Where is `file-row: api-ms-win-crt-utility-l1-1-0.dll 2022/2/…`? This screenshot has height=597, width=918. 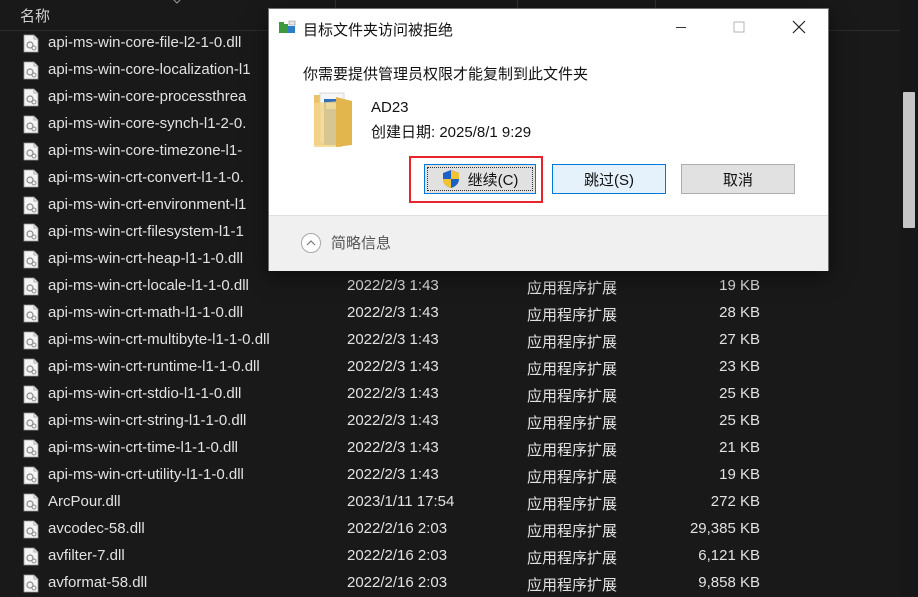
file-row: api-ms-win-crt-utility-l1-1-0.dll 2022/2/… is located at coordinates (450, 475).